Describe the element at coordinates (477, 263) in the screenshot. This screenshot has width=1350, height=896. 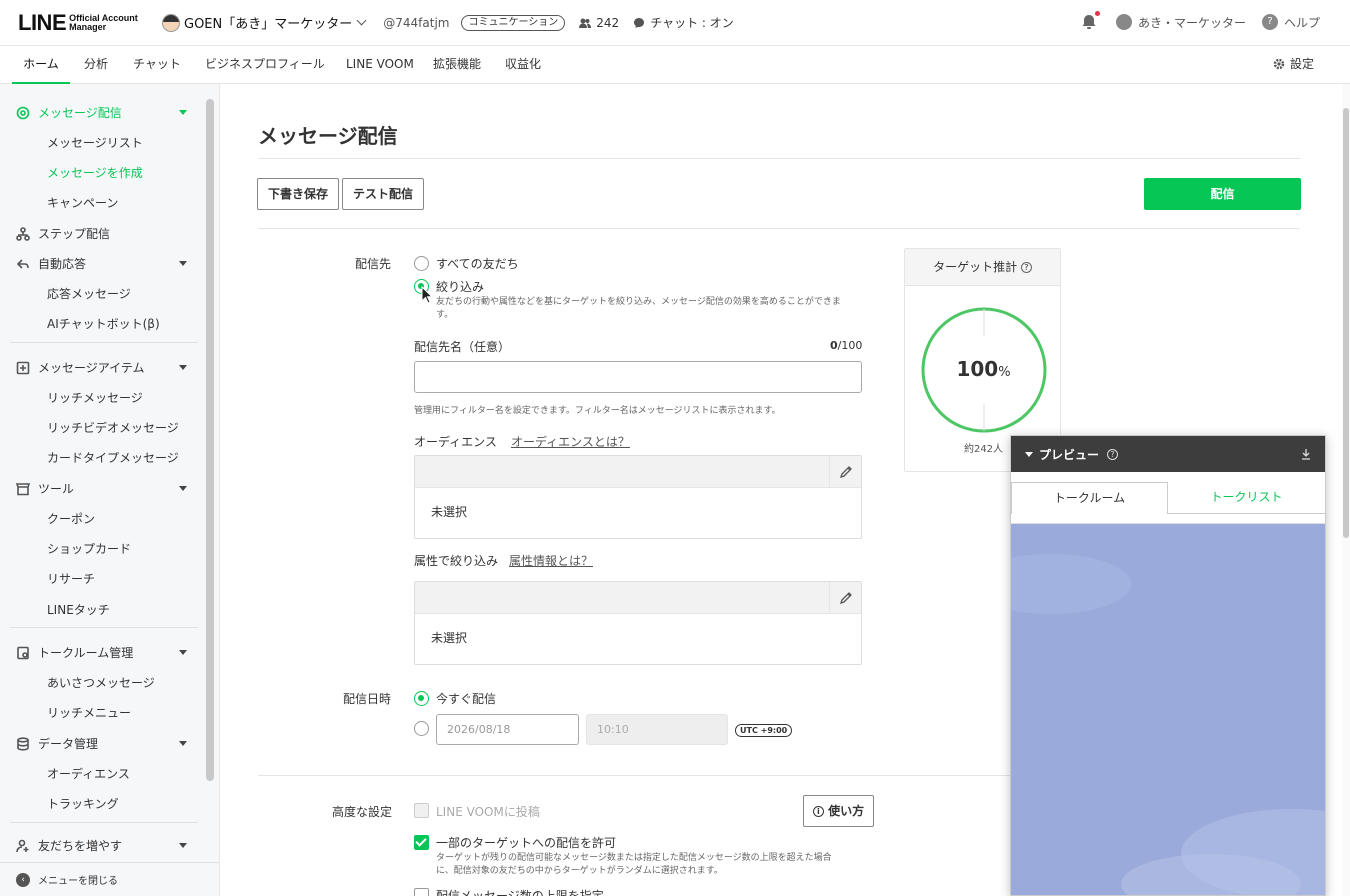
I see `all-friends-label: すべての友だち` at that location.